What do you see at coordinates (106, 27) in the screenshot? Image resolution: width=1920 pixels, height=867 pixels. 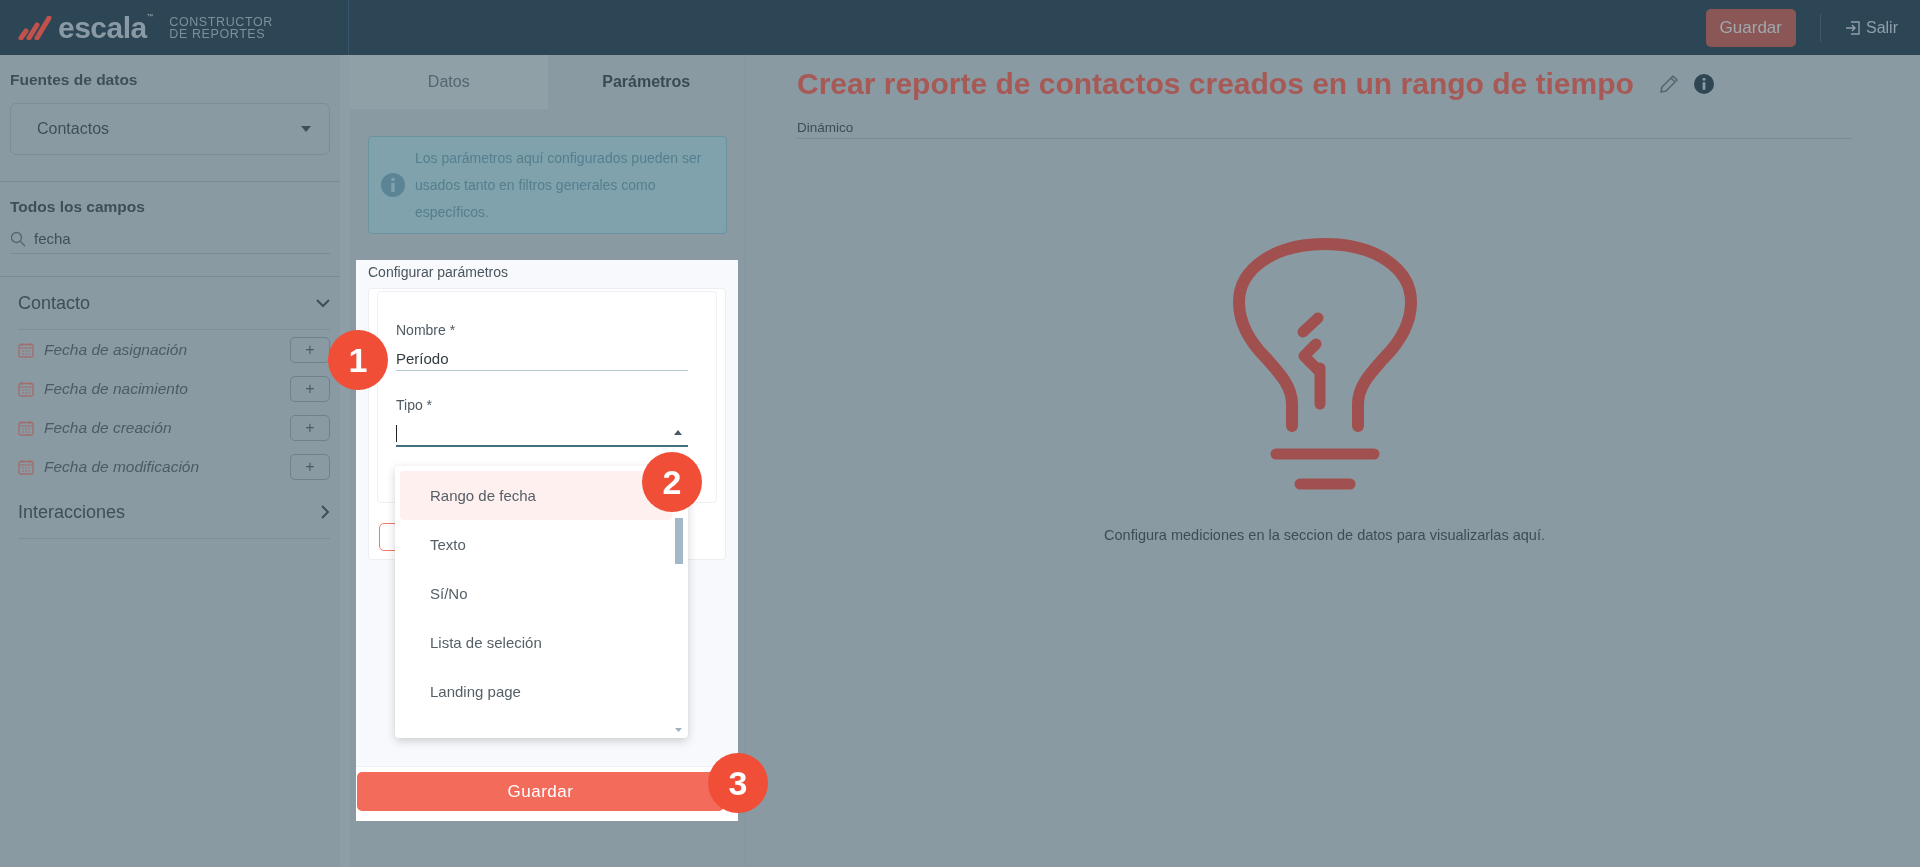 I see `logo-text: escala$^{™}$` at bounding box center [106, 27].